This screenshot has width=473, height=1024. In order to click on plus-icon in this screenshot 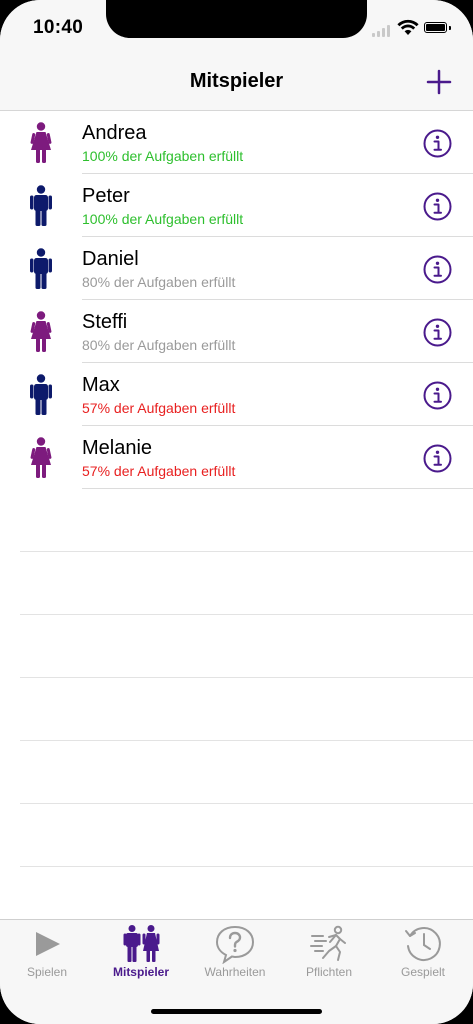, I will do `click(439, 82)`.